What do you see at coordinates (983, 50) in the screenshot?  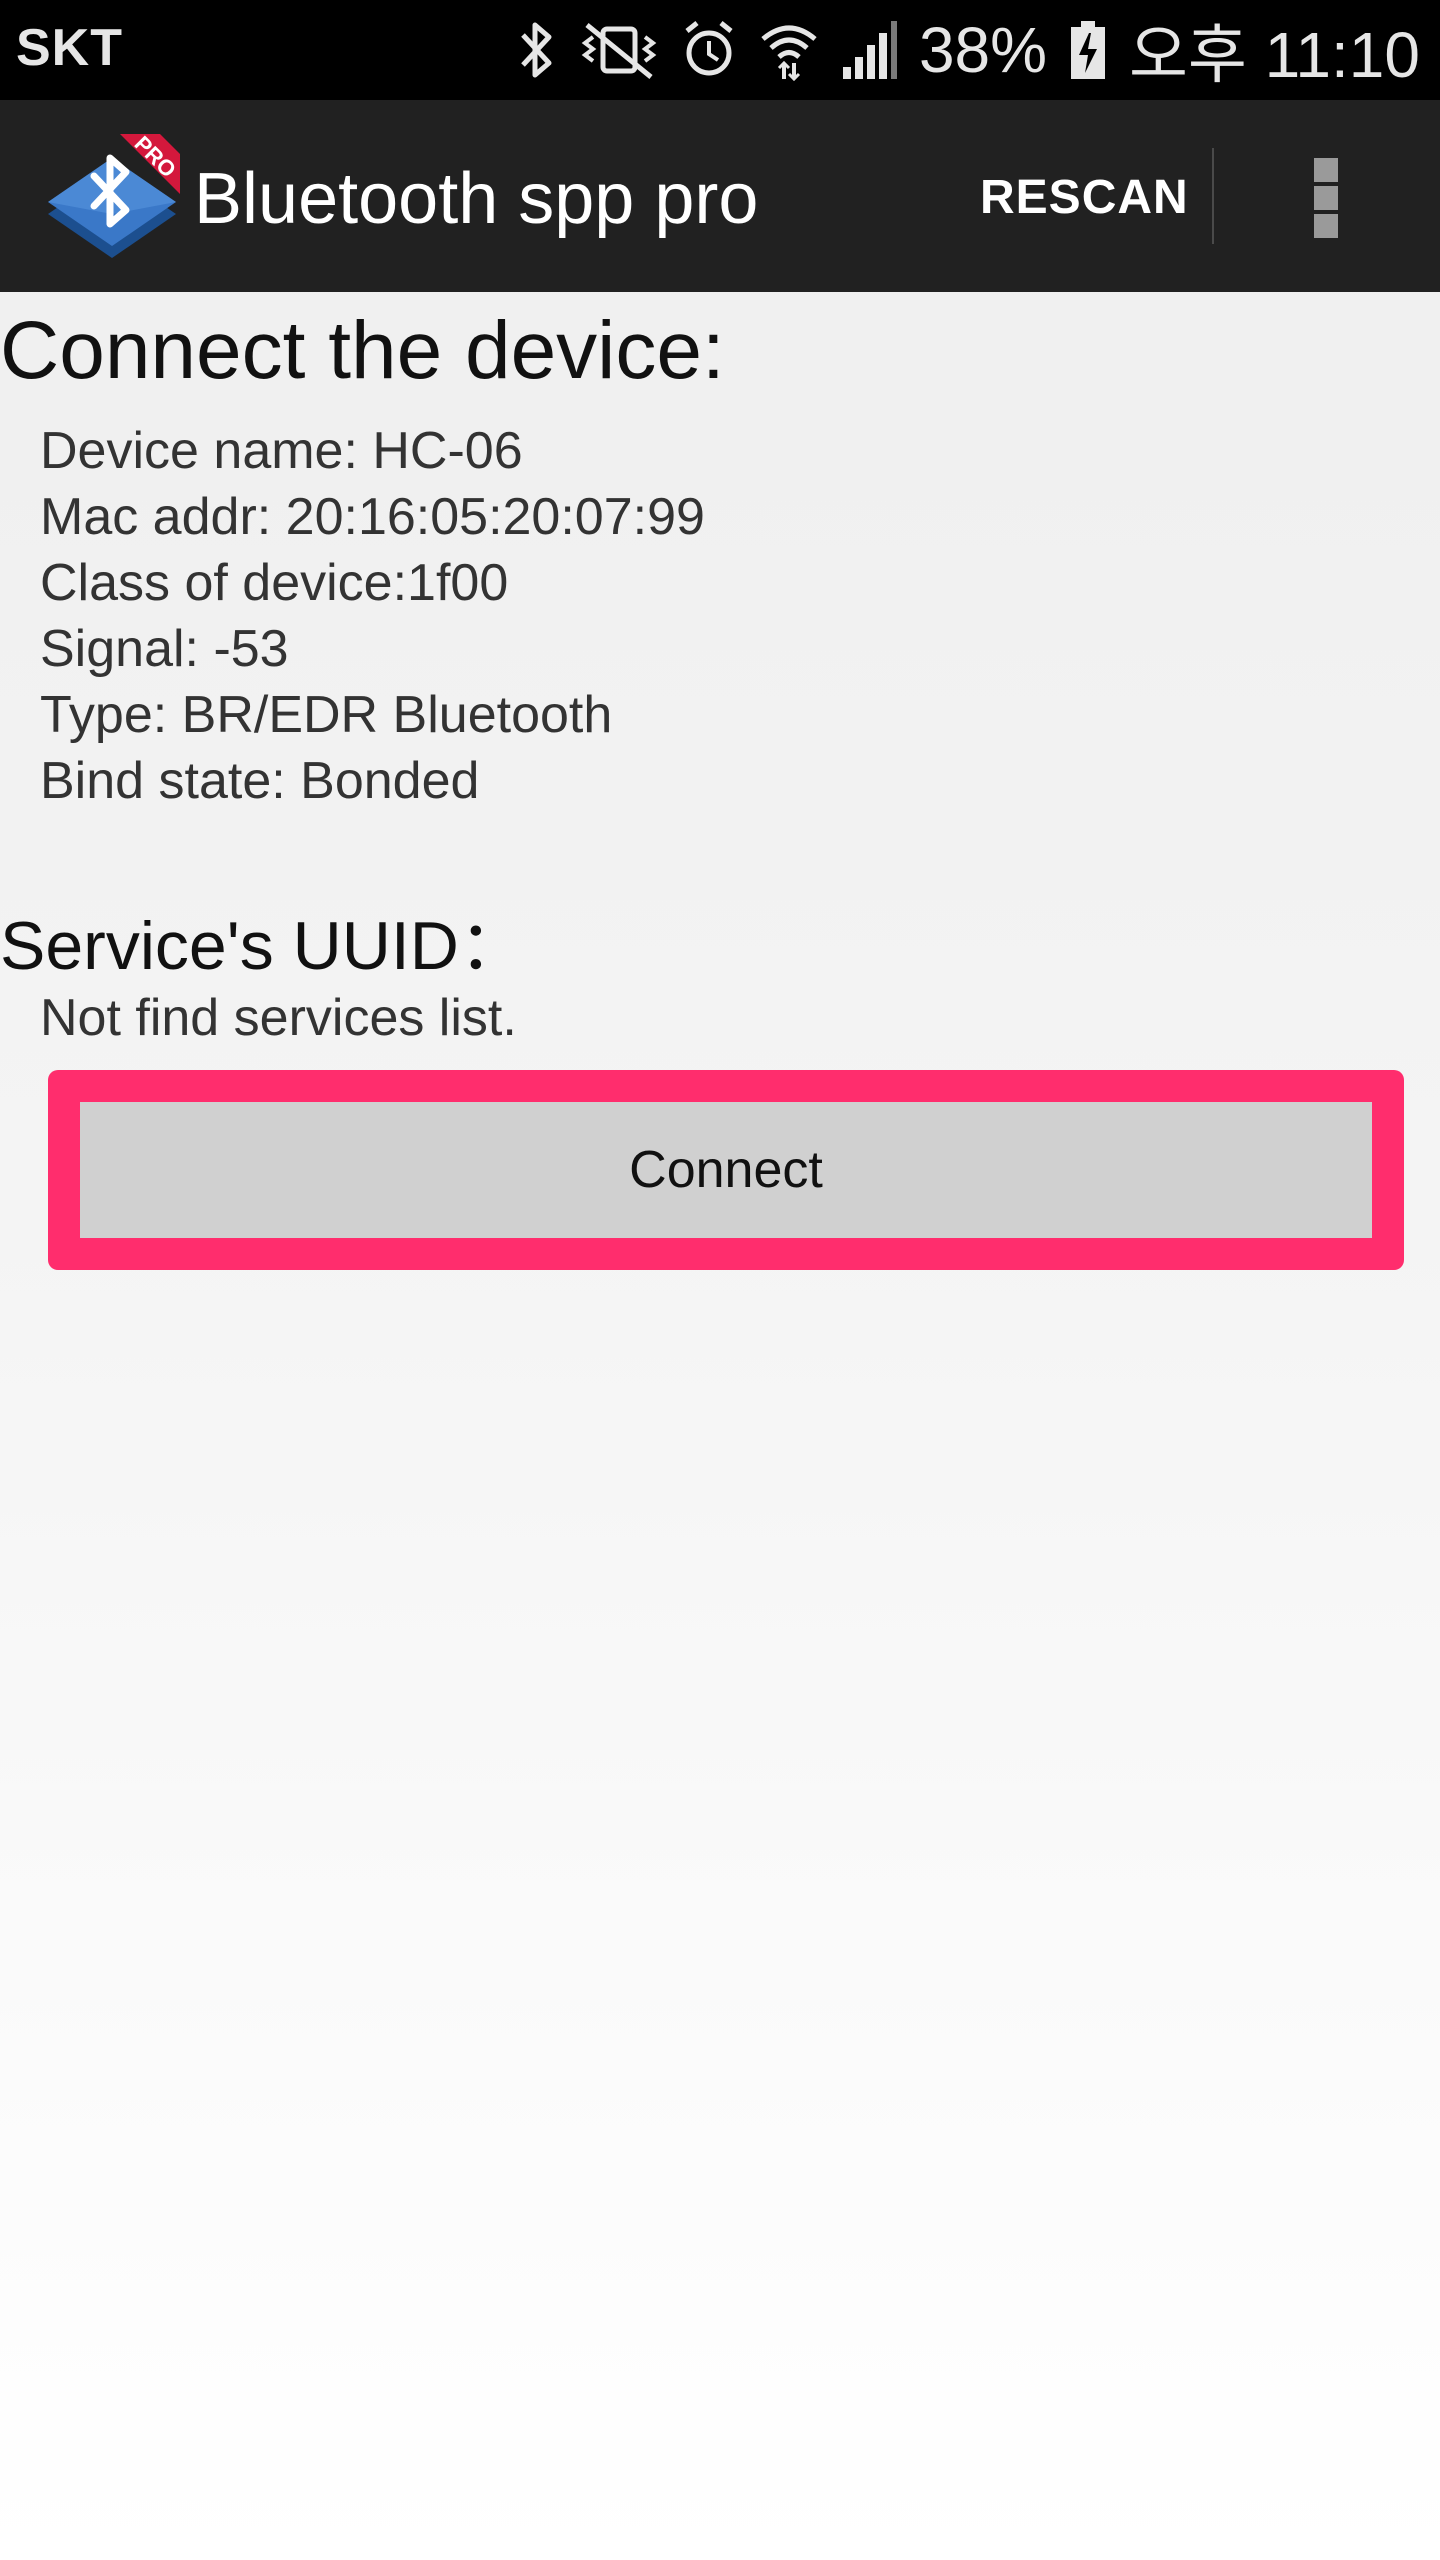 I see `battery-percent: 38%` at bounding box center [983, 50].